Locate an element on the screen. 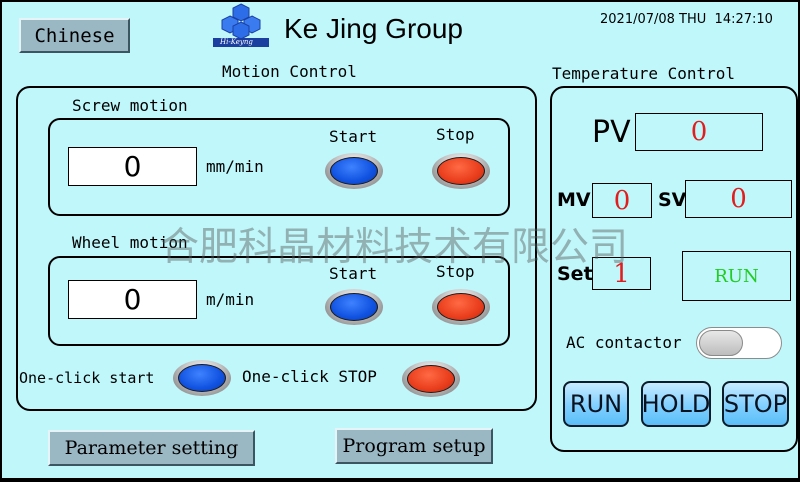 This screenshot has height=482, width=800. wheel-stop-button is located at coordinates (461, 307).